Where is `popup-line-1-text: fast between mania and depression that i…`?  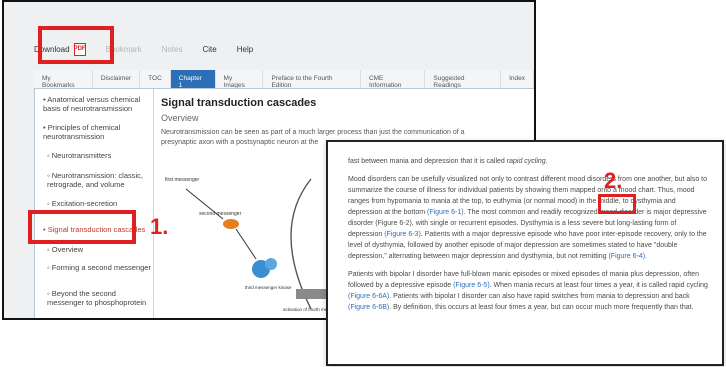
popup-line-1-text: fast between mania and depression that i… is located at coordinates (427, 161).